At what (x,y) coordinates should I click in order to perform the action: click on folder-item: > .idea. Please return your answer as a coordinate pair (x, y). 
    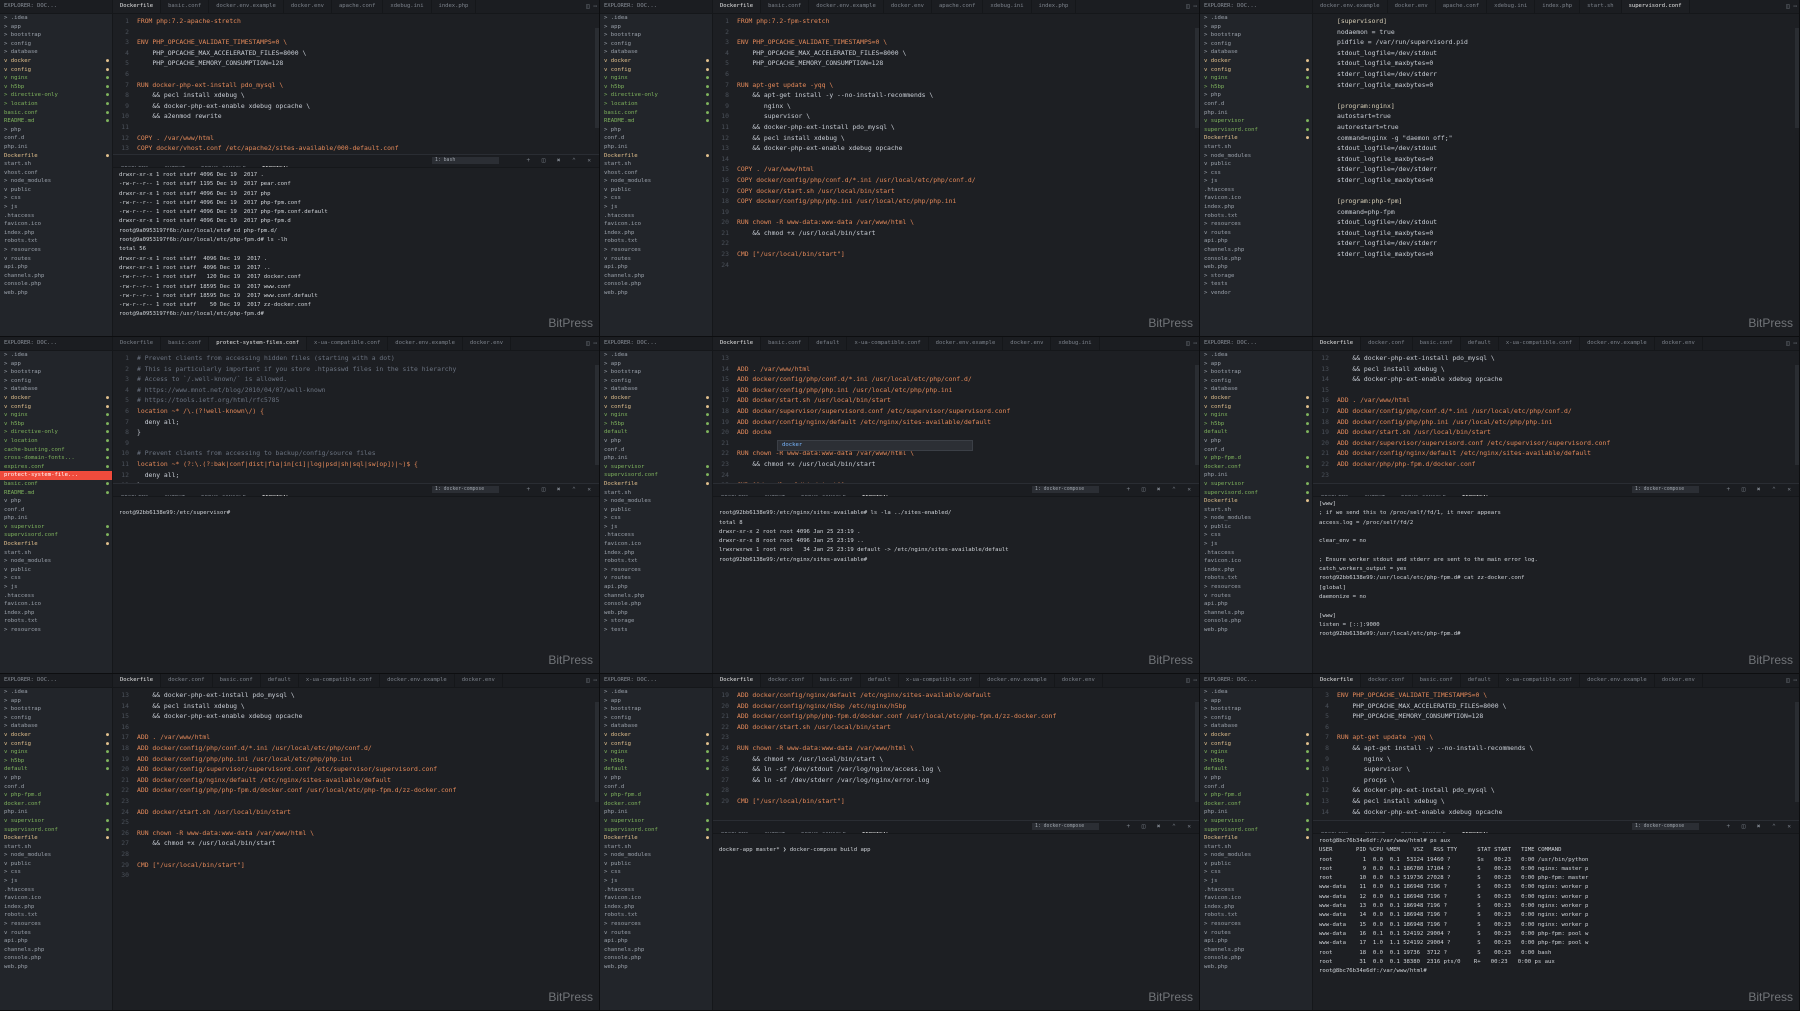
    Looking at the image, I should click on (1256, 692).